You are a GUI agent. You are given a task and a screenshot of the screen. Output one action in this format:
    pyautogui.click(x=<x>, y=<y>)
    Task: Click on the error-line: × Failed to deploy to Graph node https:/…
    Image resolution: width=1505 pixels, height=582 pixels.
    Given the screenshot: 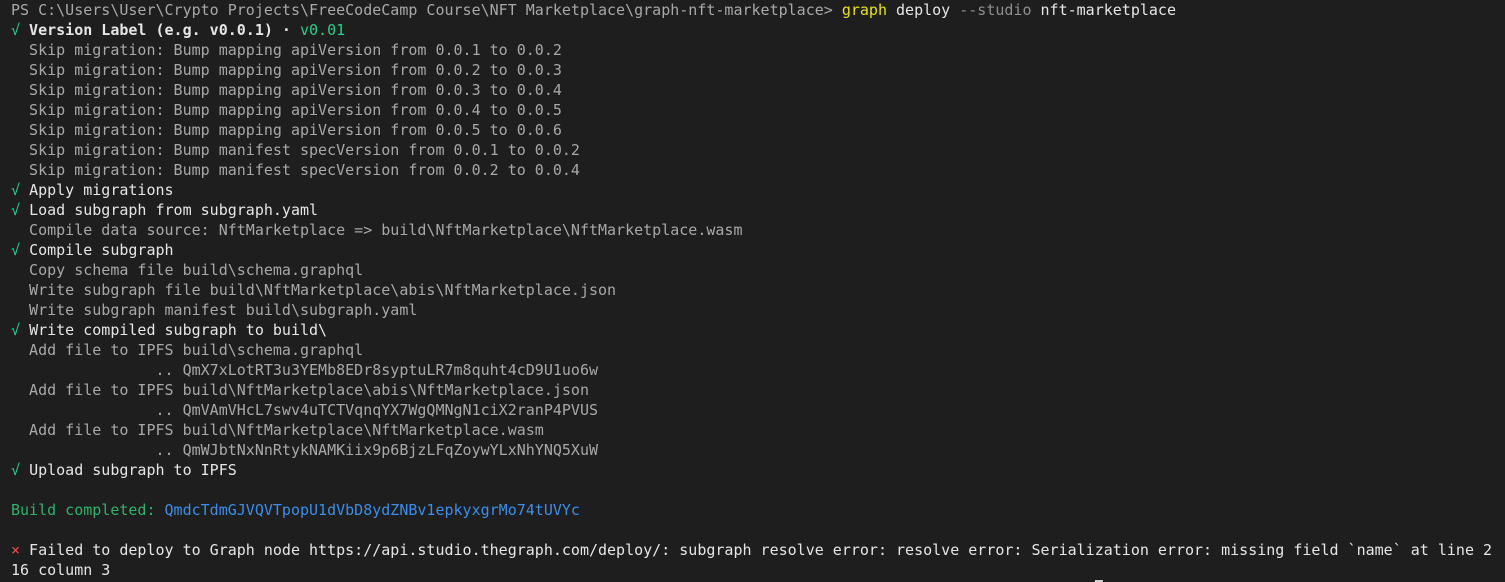 What is the action you would take?
    pyautogui.click(x=758, y=550)
    